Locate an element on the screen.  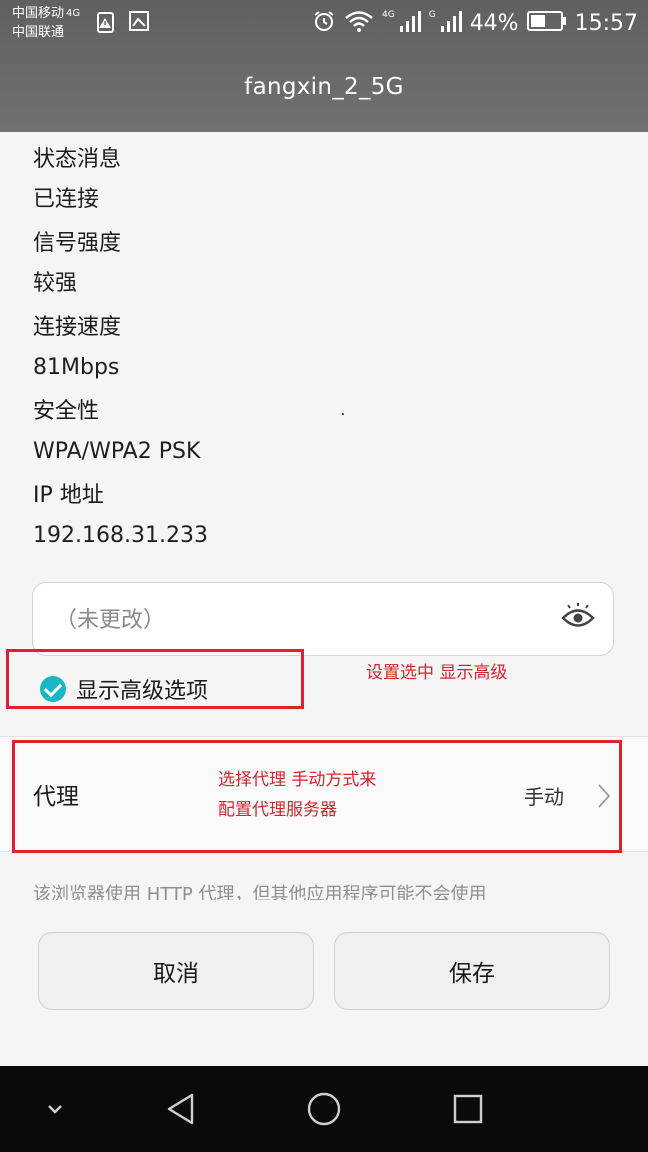
alarm-icon is located at coordinates (324, 23).